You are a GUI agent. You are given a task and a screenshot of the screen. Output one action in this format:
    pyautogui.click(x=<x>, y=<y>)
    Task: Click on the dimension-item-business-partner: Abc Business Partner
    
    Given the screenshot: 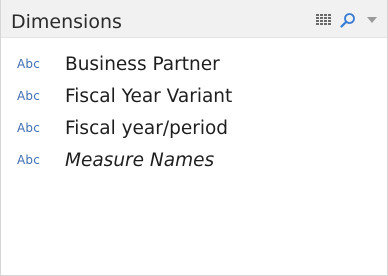 What is the action you would take?
    pyautogui.click(x=202, y=64)
    